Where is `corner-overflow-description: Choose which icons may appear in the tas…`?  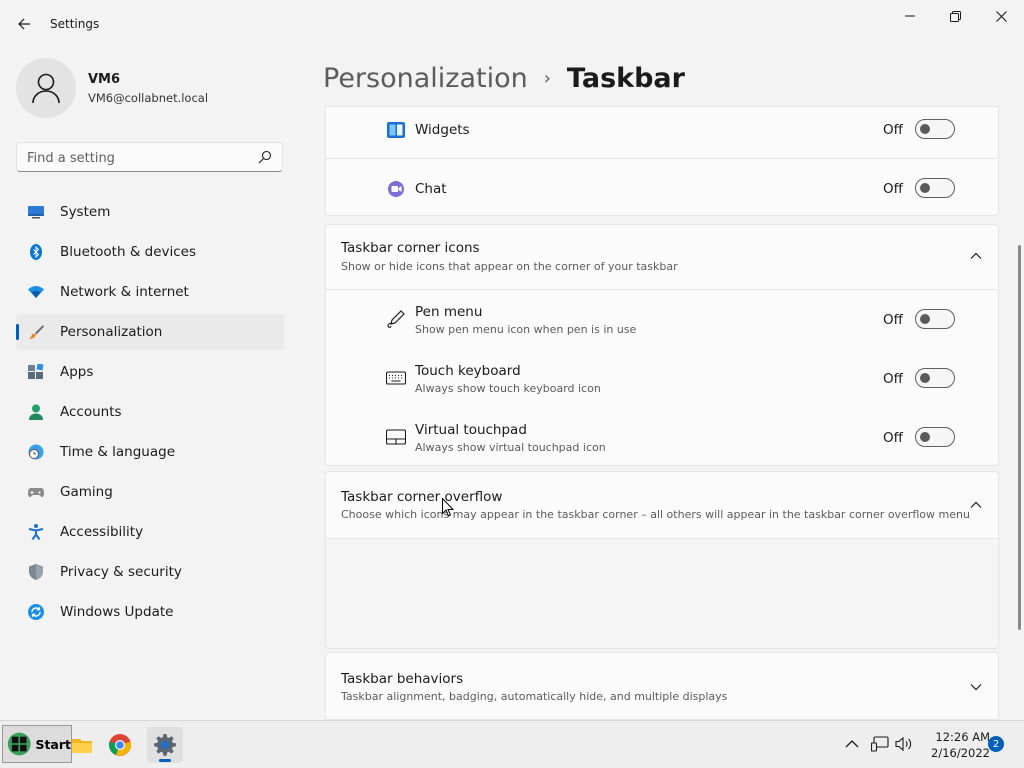
corner-overflow-description: Choose which icons may appear in the tas… is located at coordinates (655, 514).